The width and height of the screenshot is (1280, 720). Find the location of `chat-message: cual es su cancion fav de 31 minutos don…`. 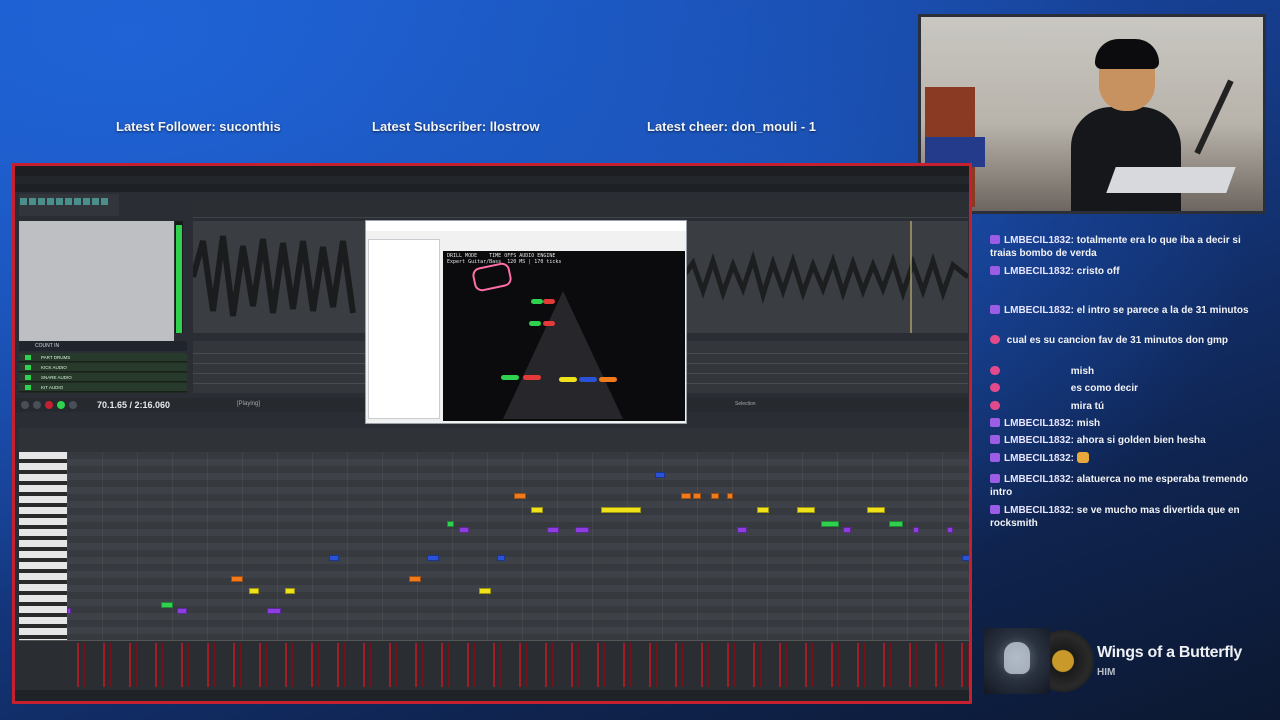

chat-message: cual es su cancion fav de 31 minutos don… is located at coordinates (1128, 340).